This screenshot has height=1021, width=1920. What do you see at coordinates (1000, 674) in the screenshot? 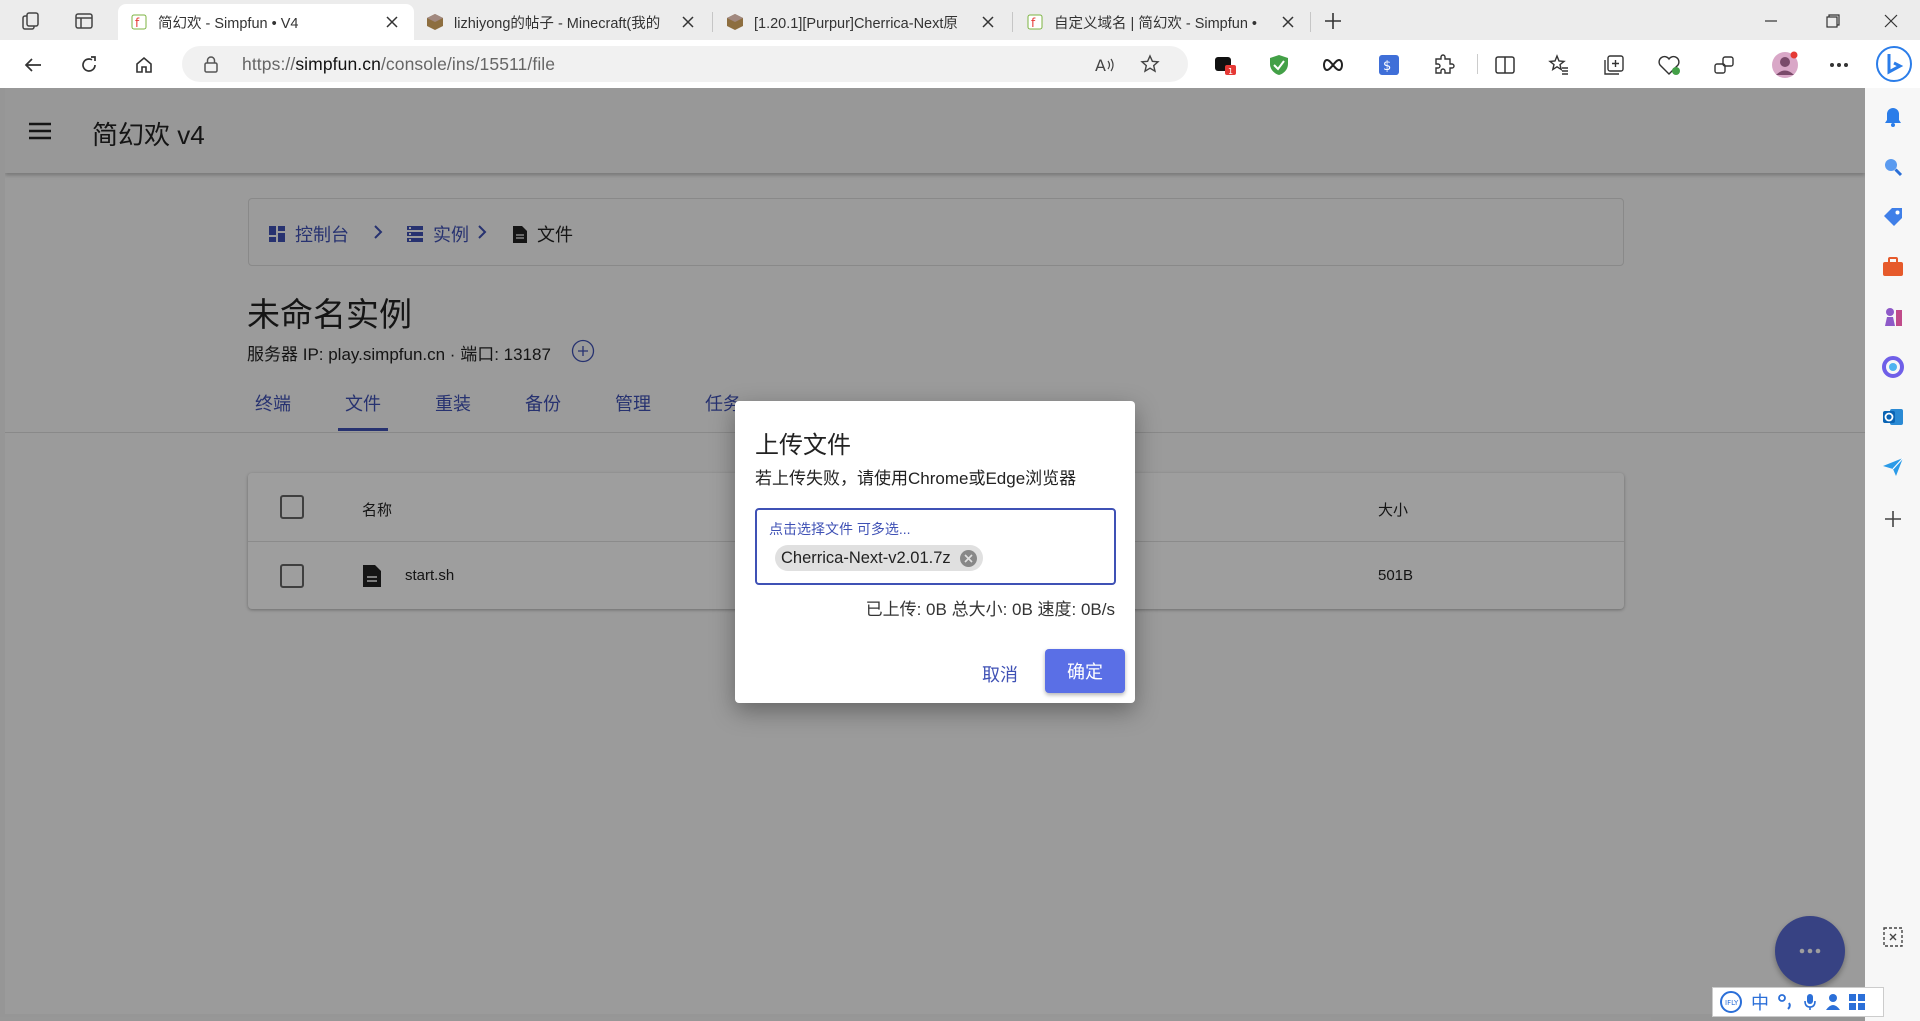
I see `cancel-button: 取消` at bounding box center [1000, 674].